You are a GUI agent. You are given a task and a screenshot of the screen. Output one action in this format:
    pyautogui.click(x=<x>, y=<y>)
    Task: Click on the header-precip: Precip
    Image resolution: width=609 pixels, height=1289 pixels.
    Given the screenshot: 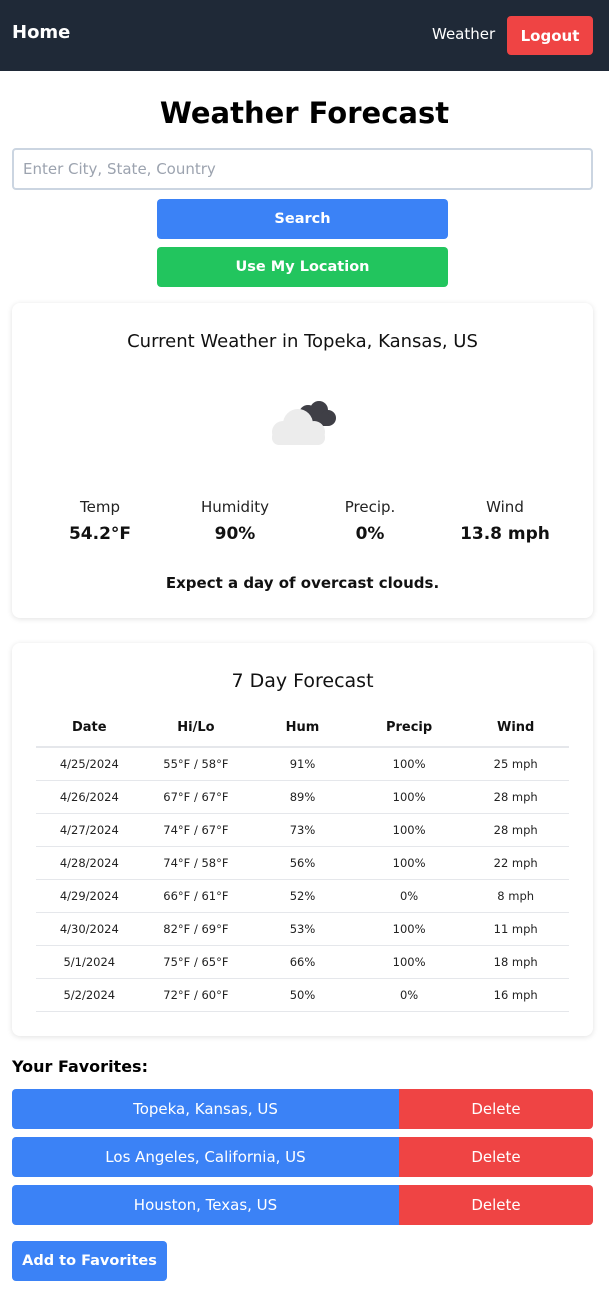 What is the action you would take?
    pyautogui.click(x=409, y=728)
    